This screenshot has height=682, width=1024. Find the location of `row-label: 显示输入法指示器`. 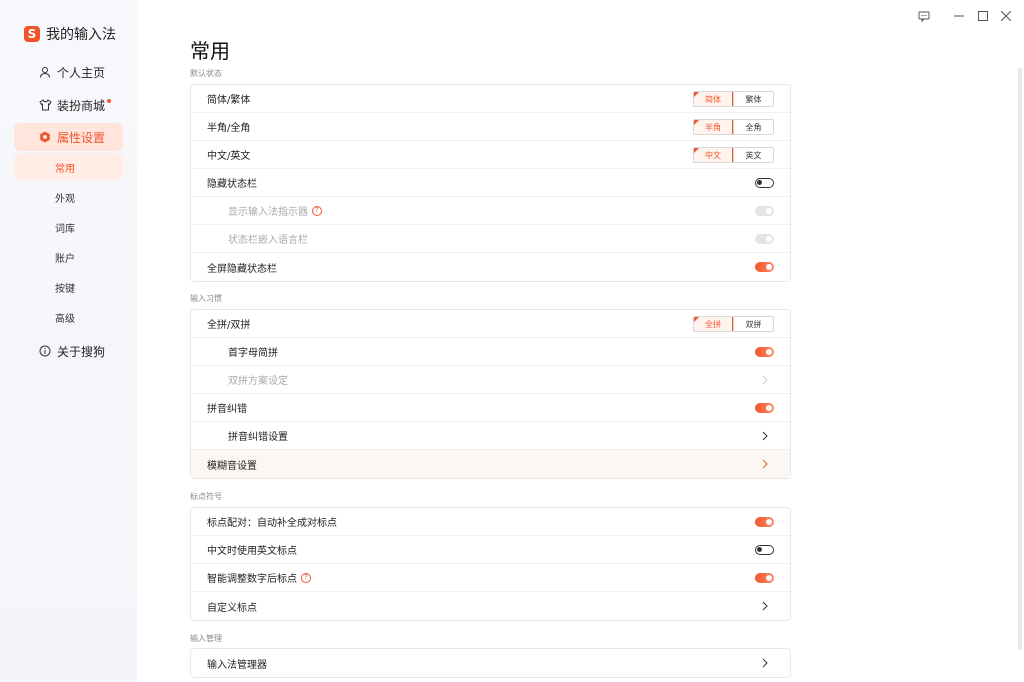

row-label: 显示输入法指示器 is located at coordinates (268, 212).